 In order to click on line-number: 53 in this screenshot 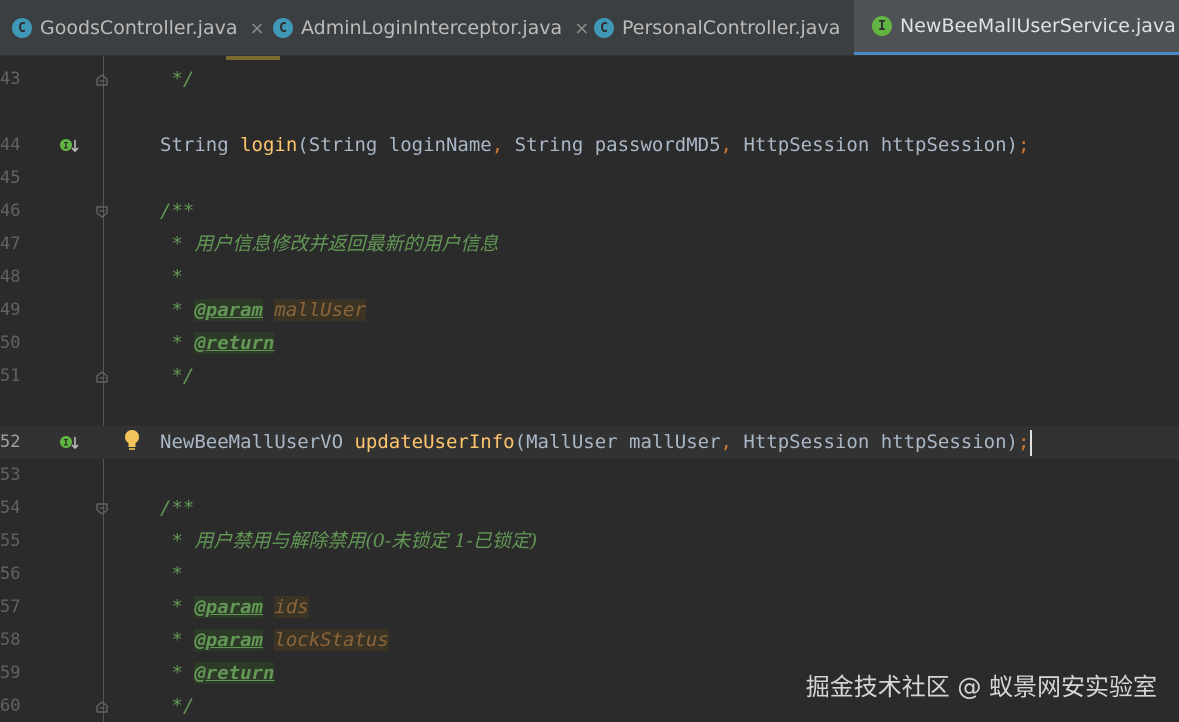, I will do `click(10, 475)`.